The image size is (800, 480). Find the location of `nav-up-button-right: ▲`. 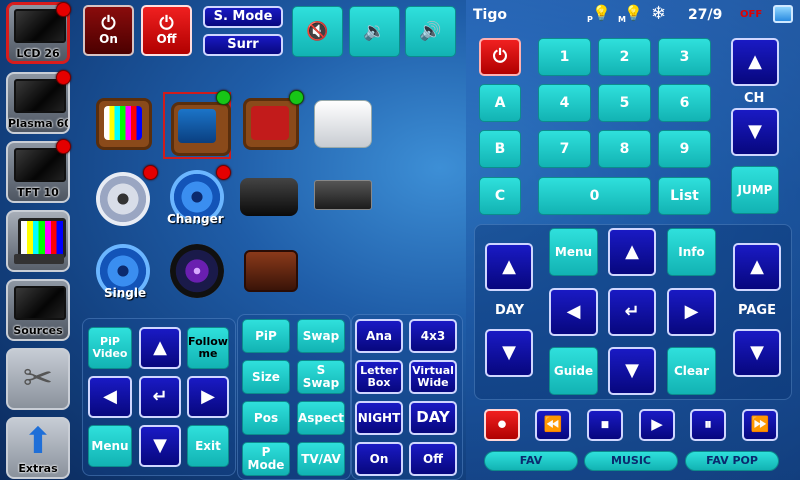

nav-up-button-right: ▲ is located at coordinates (632, 252).